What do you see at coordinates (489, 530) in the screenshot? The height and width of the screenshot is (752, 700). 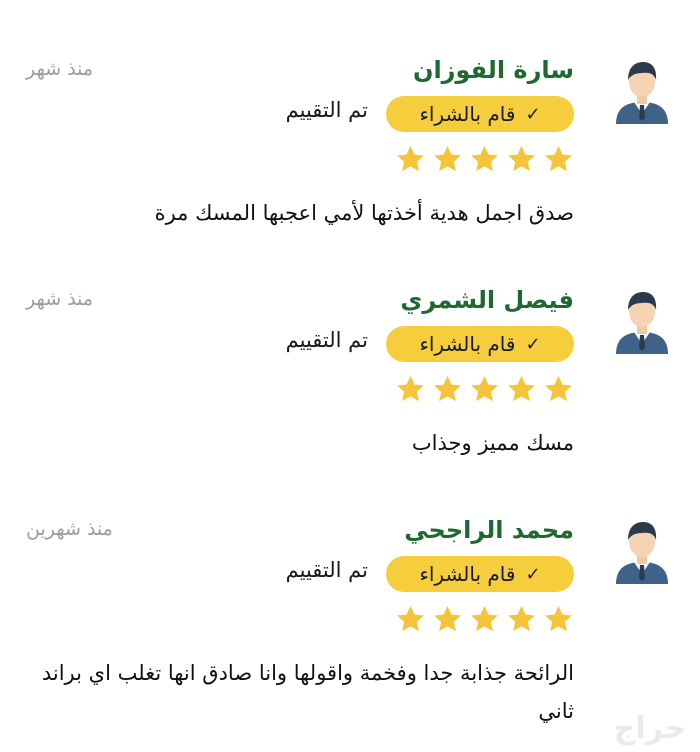 I see `reviewer-name: محمد الراجحي` at bounding box center [489, 530].